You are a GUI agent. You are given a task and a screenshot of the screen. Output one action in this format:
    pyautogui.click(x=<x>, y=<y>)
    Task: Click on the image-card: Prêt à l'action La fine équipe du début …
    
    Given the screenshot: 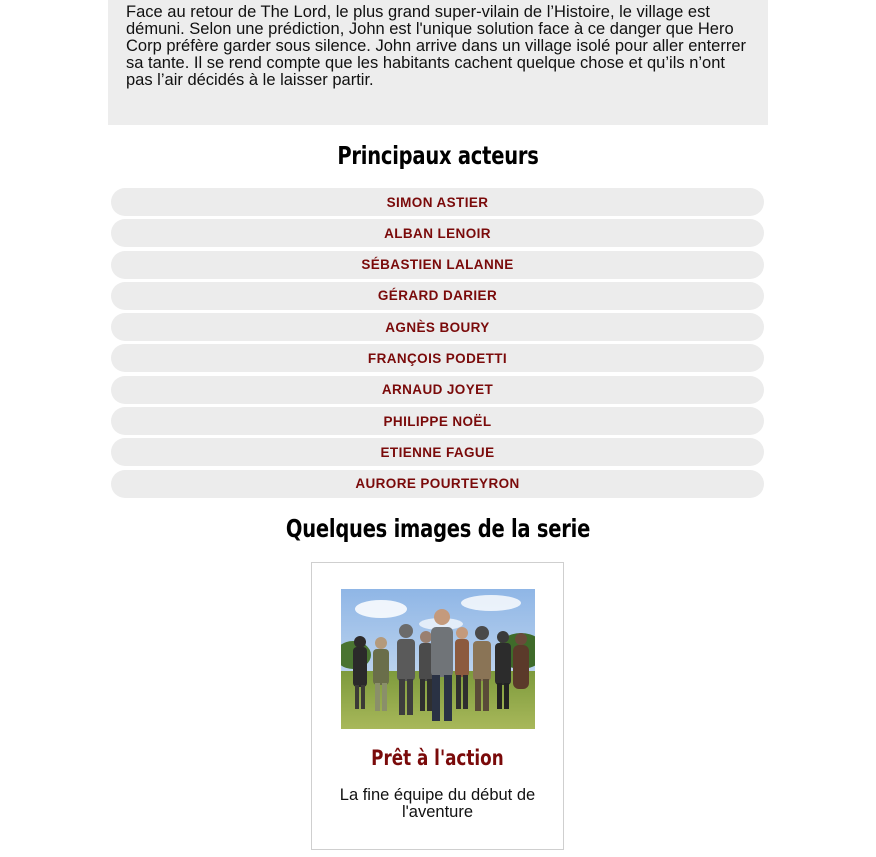 What is the action you would take?
    pyautogui.click(x=437, y=706)
    